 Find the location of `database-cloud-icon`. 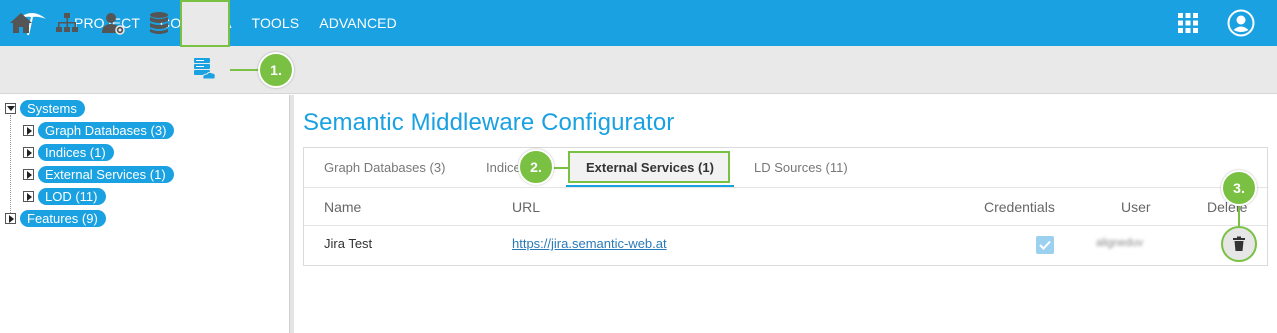

database-cloud-icon is located at coordinates (204, 69).